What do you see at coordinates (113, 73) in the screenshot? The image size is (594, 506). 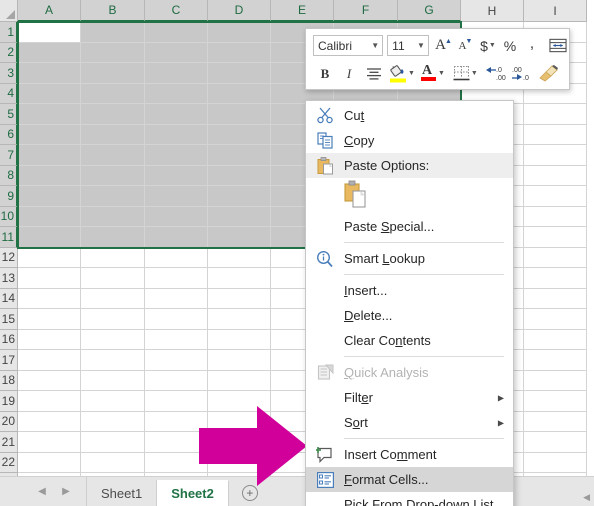 I see `cell-B3` at bounding box center [113, 73].